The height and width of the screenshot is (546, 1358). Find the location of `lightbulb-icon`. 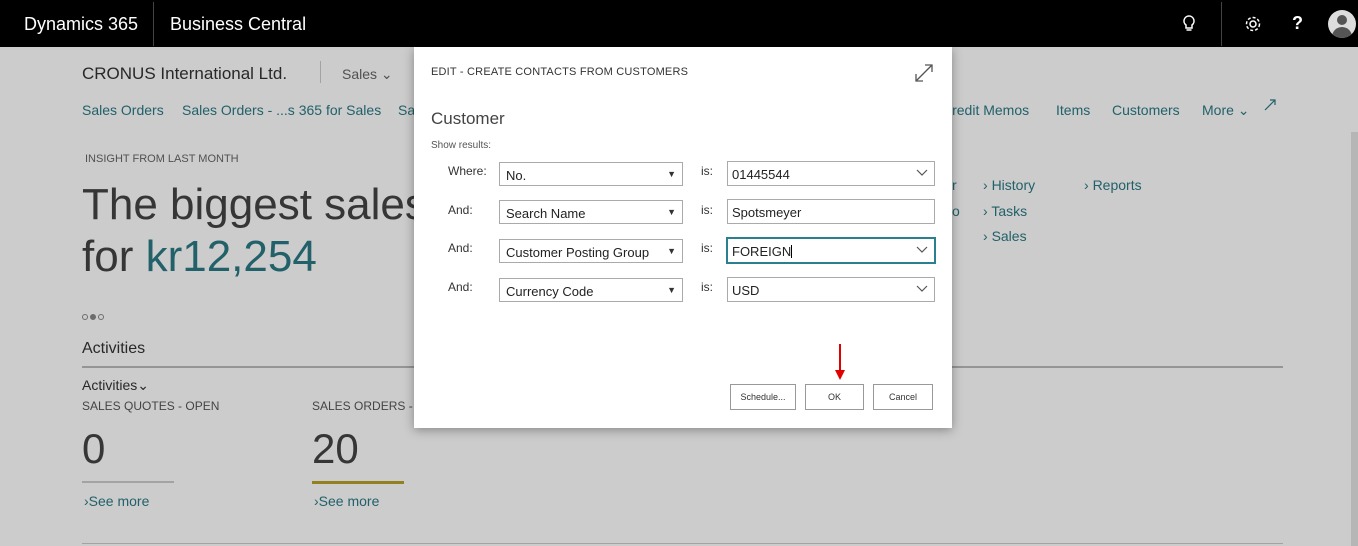

lightbulb-icon is located at coordinates (1189, 24).